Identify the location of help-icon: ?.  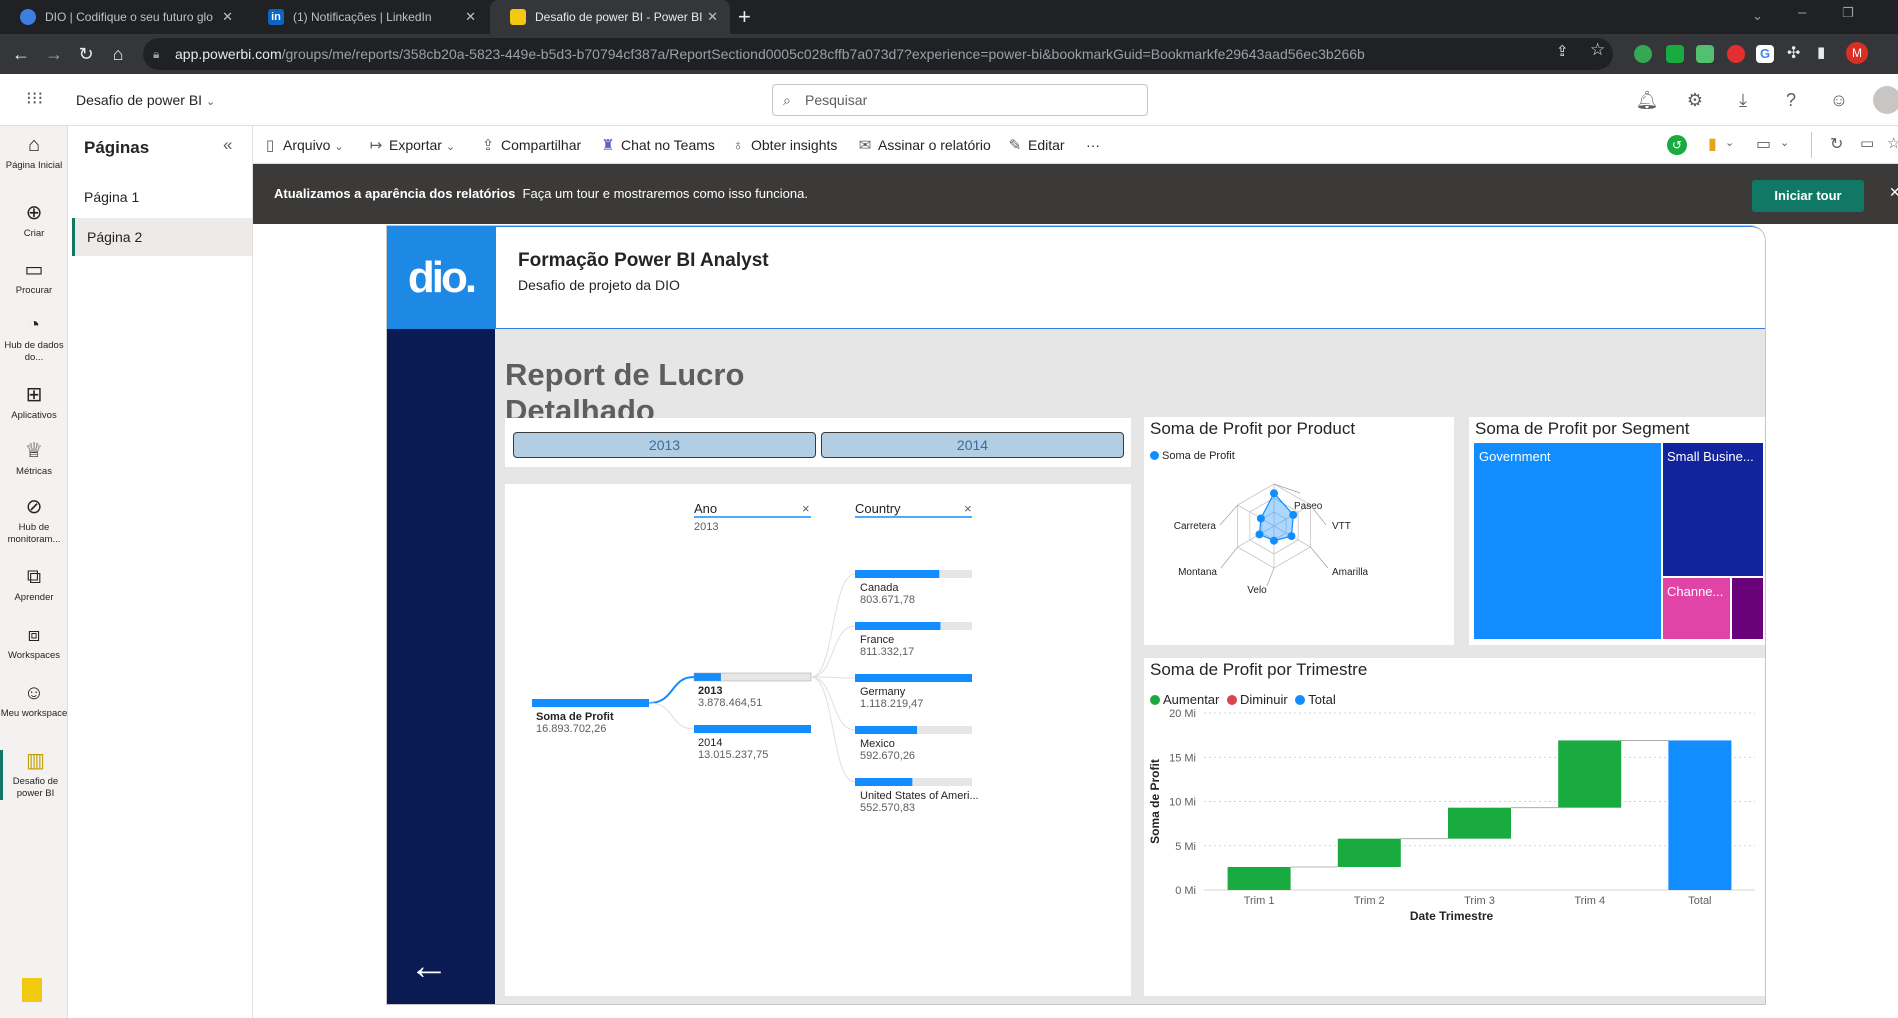
(1791, 100).